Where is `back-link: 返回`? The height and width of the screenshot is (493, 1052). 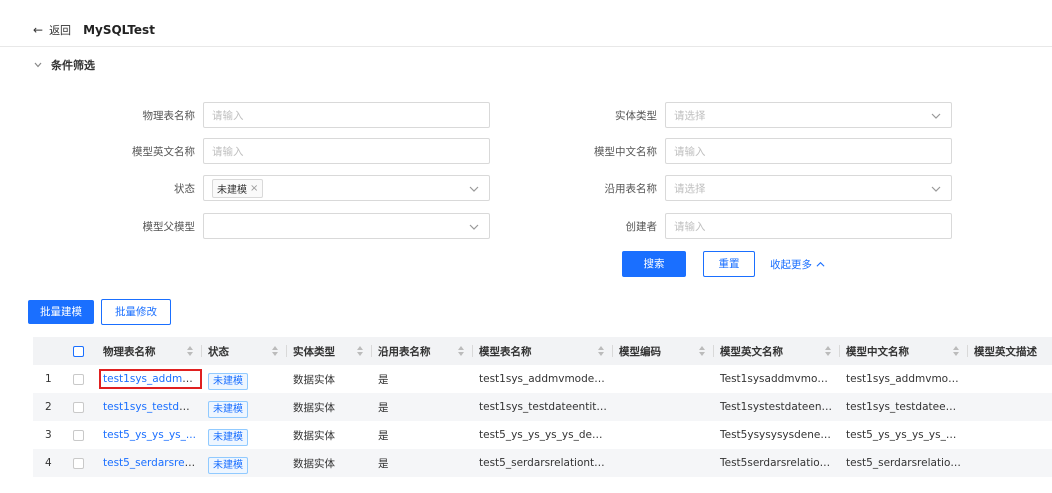 back-link: 返回 is located at coordinates (60, 30).